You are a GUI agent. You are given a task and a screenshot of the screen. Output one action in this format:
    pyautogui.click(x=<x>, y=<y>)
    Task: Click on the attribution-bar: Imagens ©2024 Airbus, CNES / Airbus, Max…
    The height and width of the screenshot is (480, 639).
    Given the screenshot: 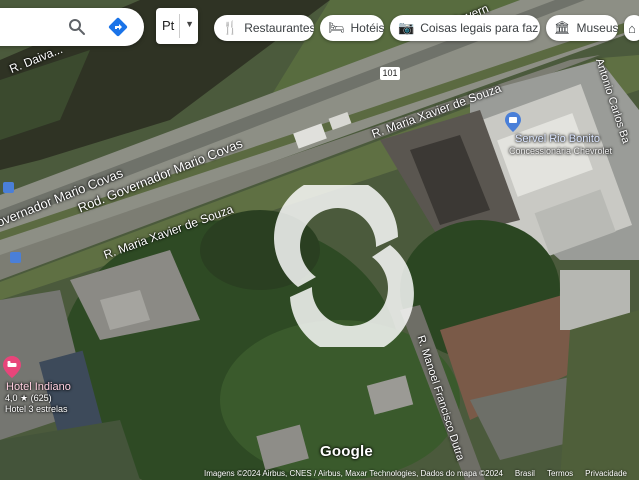 What is the action you would take?
    pyautogui.click(x=413, y=473)
    